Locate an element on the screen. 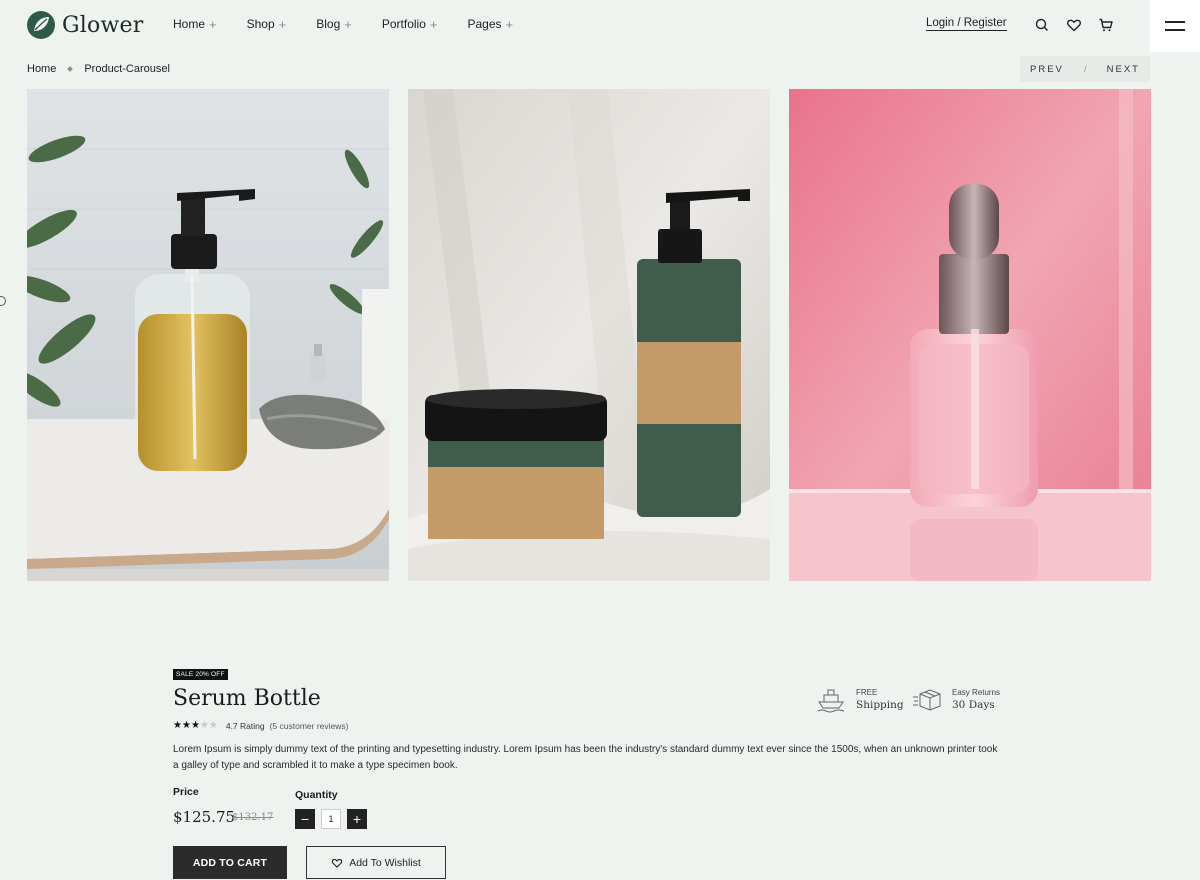  feature-small-text: Easy Returns is located at coordinates (976, 692).